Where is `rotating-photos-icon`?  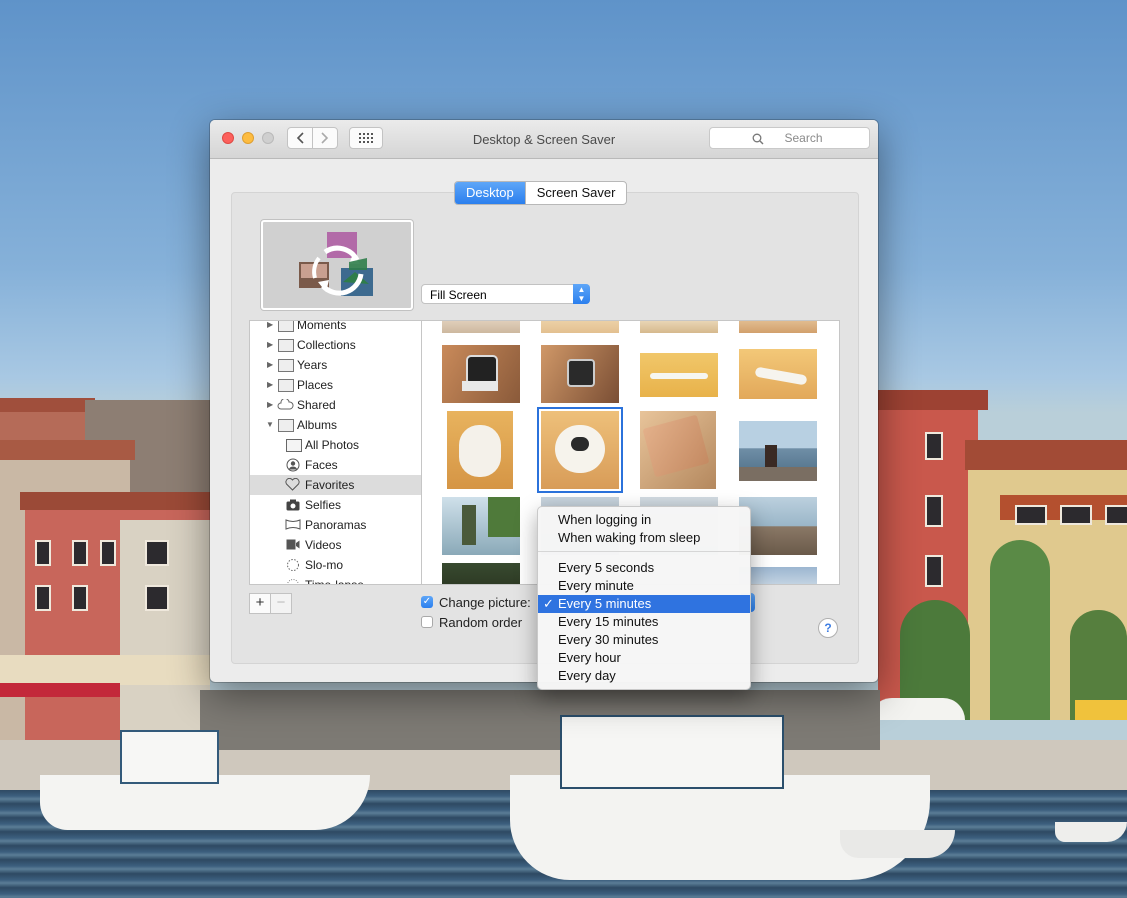 rotating-photos-icon is located at coordinates (336, 264).